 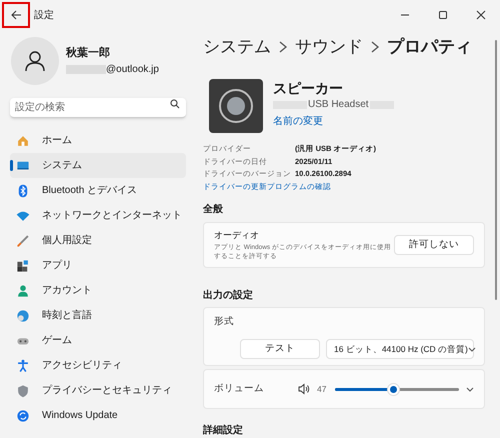 What do you see at coordinates (112, 216) in the screenshot?
I see `sidebar-label: ネットワークとインターネット` at bounding box center [112, 216].